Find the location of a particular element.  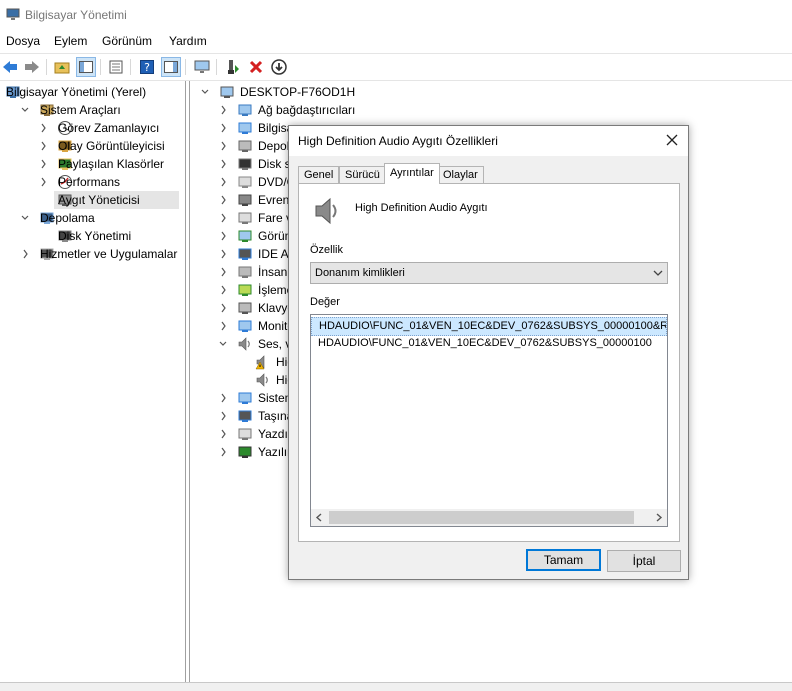

tab-ayrintilar: Ayrıntılar is located at coordinates (412, 173).